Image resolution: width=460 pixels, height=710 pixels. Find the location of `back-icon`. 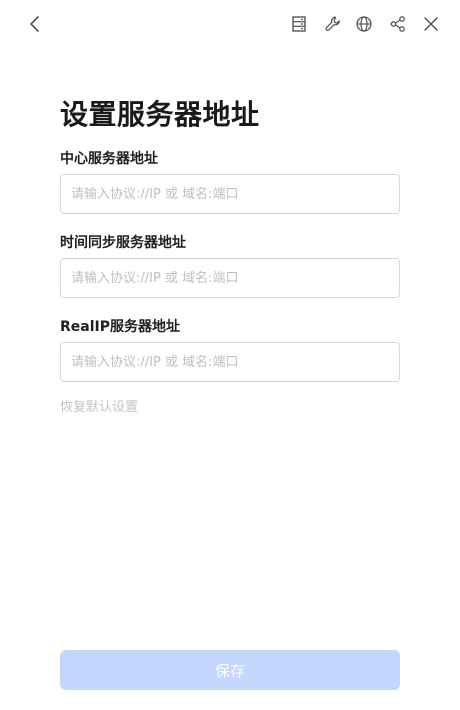

back-icon is located at coordinates (35, 24).